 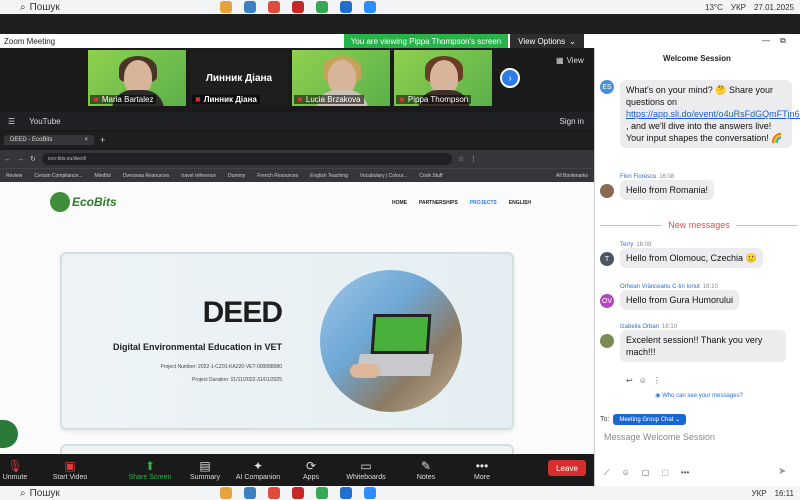 What do you see at coordinates (650, 419) in the screenshot?
I see `recipient-select: Meeting Group Chat ⌄` at bounding box center [650, 419].